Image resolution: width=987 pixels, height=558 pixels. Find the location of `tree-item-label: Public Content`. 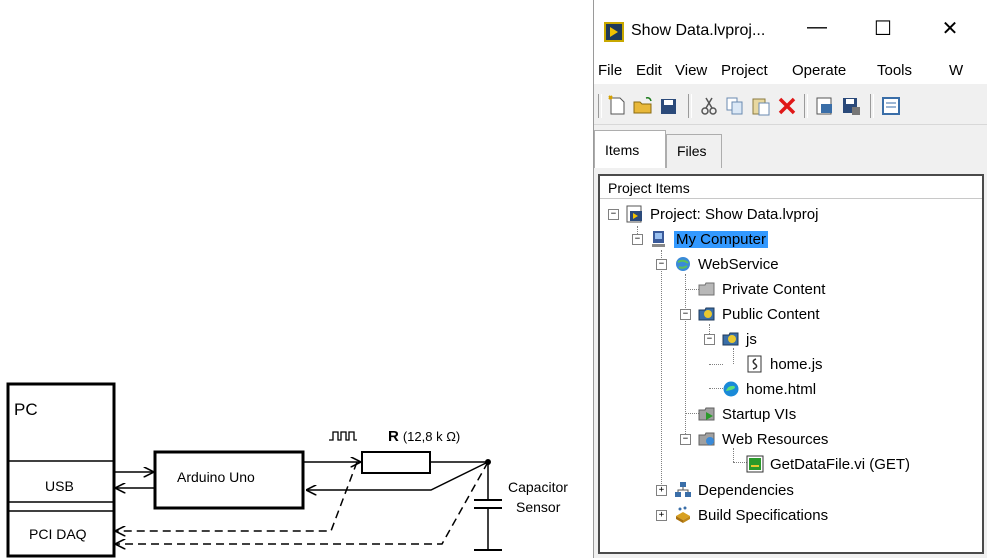

tree-item-label: Public Content is located at coordinates (771, 314).